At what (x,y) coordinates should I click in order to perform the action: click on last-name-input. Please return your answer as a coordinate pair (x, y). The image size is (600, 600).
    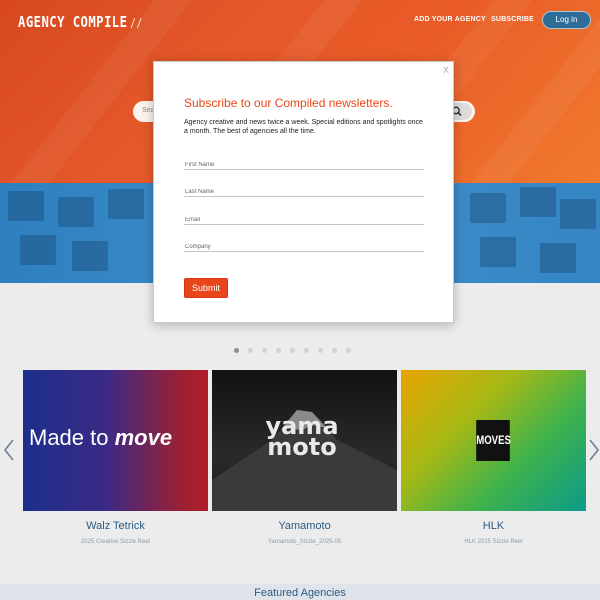
    Looking at the image, I should click on (304, 192).